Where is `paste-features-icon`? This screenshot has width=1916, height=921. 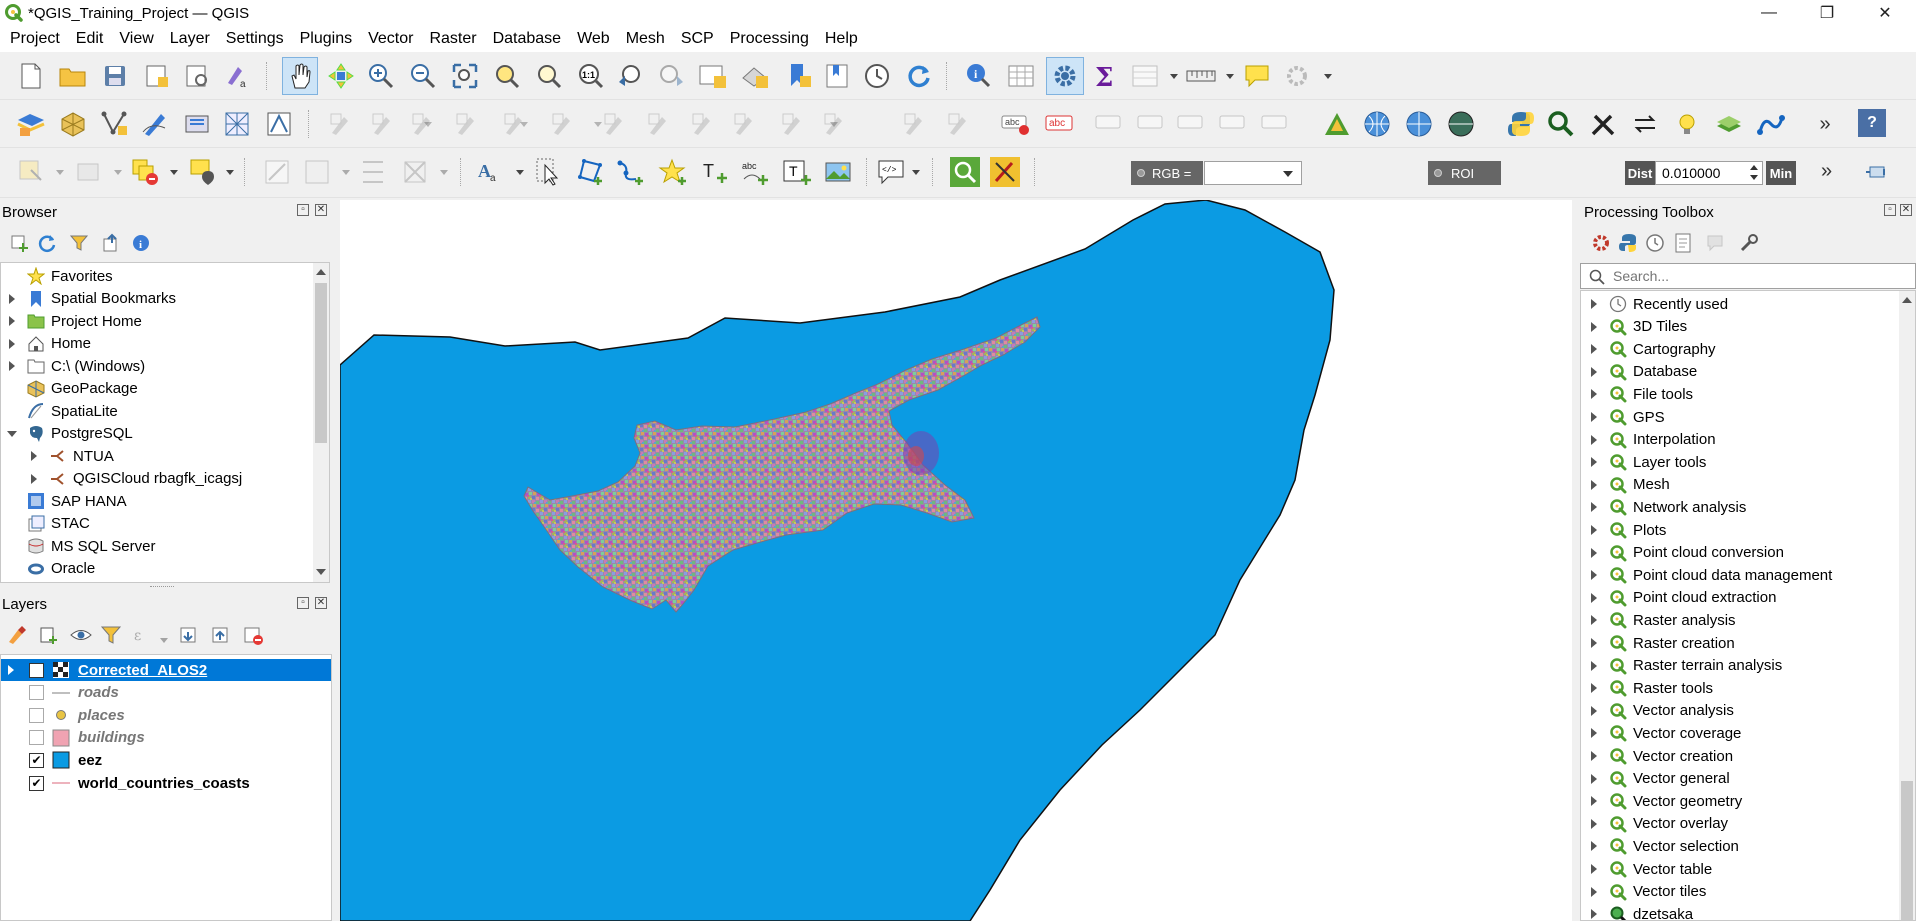
paste-features-icon is located at coordinates (745, 124).